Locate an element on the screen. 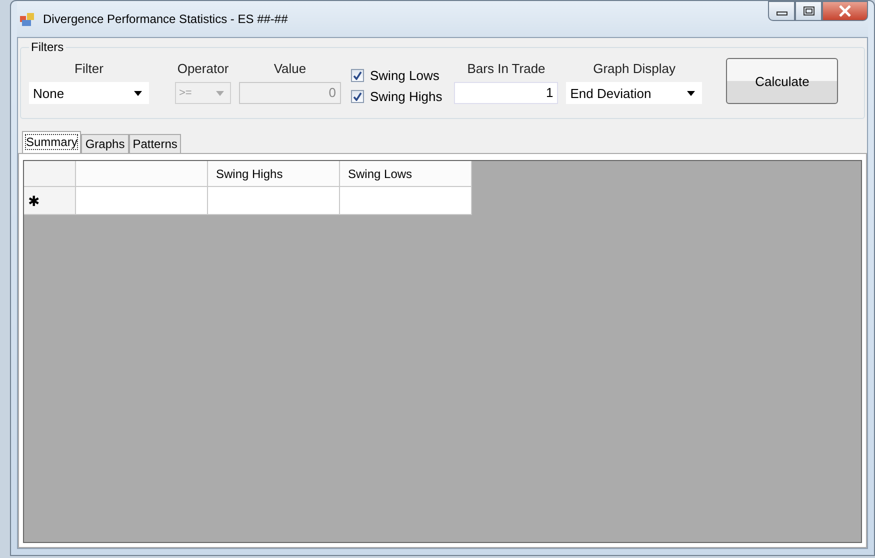 Image resolution: width=875 pixels, height=558 pixels. tab: Graphs is located at coordinates (105, 143).